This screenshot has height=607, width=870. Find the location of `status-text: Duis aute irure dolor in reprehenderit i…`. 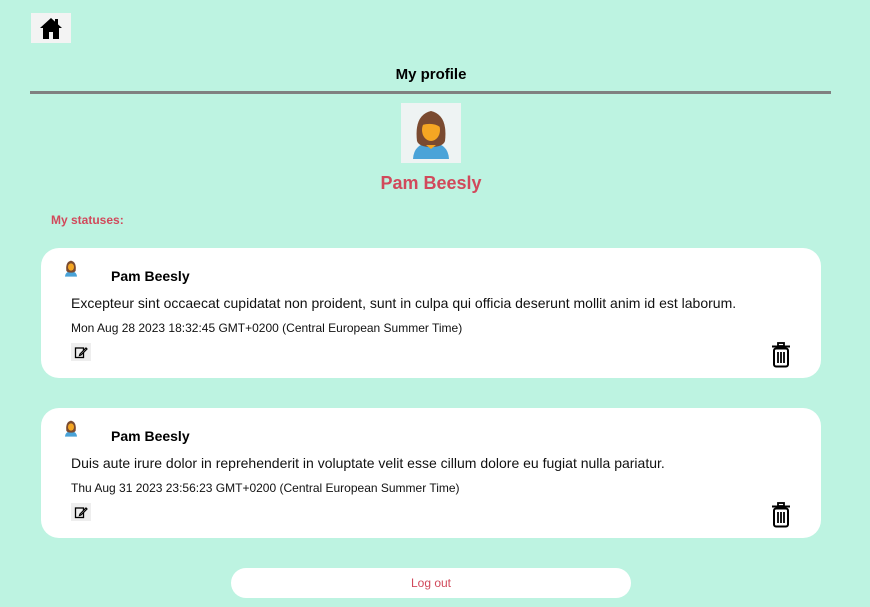

status-text: Duis aute irure dolor in reprehenderit i… is located at coordinates (368, 463).